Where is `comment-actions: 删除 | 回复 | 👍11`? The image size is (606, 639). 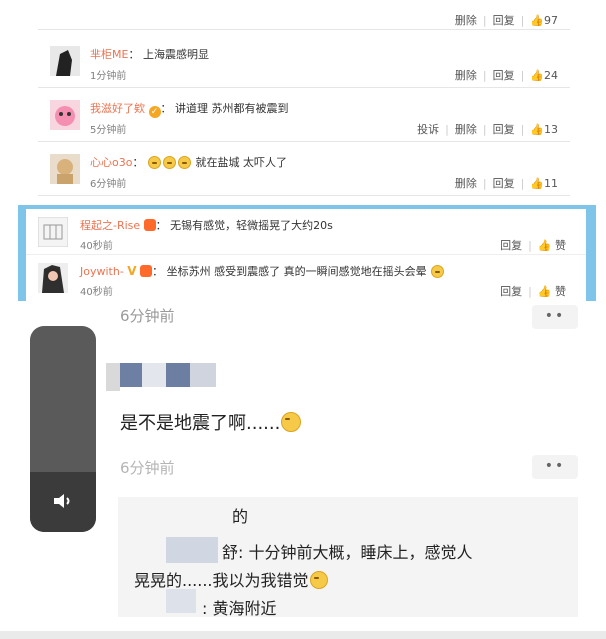 comment-actions: 删除 | 回复 | 👍11 is located at coordinates (506, 183).